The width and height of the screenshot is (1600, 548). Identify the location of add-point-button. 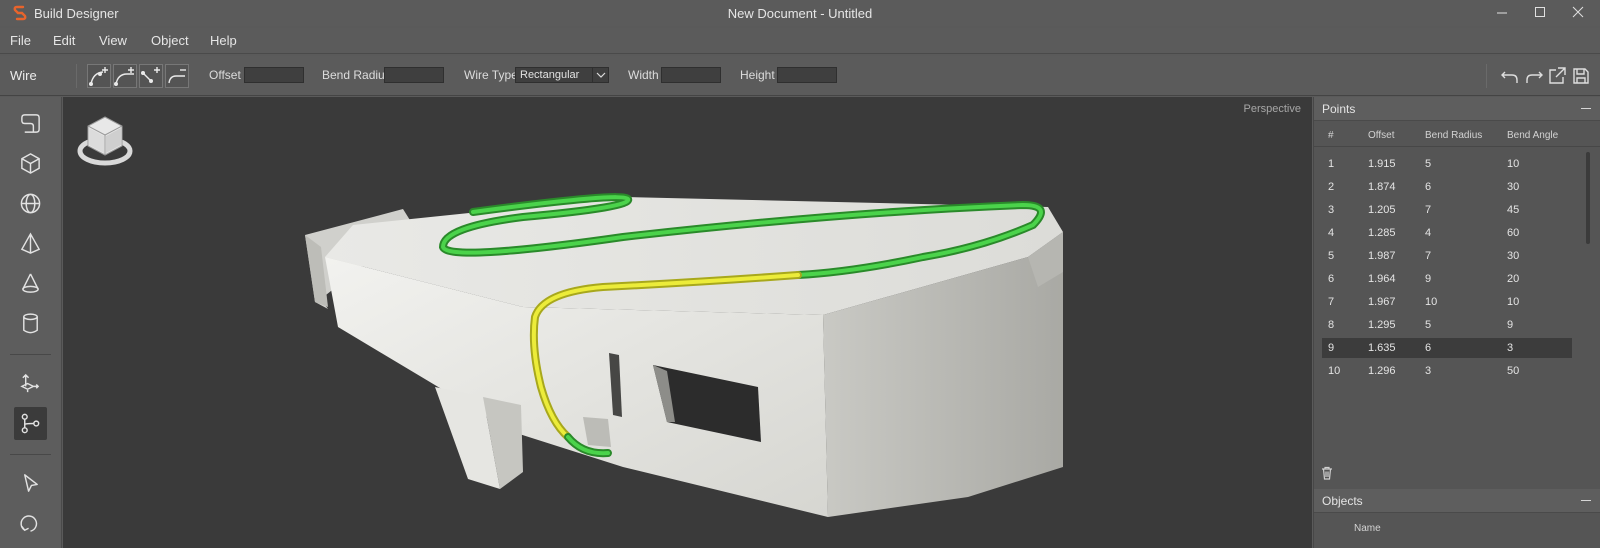
(99, 76).